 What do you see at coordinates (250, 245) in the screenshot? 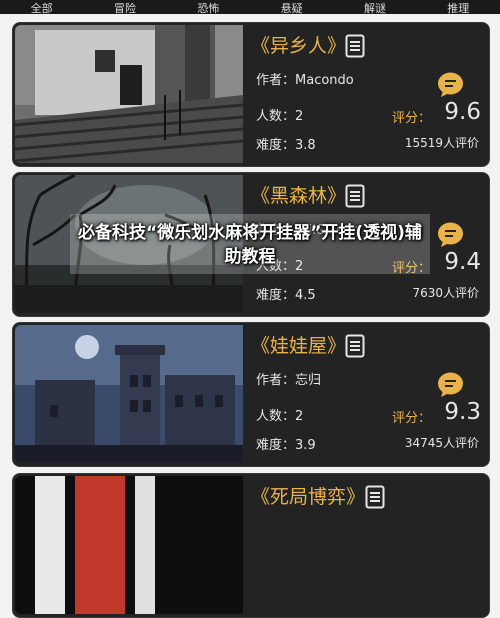
I see `overlay-banner-text: 必备科技“微乐划水麻将开挂器”开挂(透视)辅助教程` at bounding box center [250, 245].